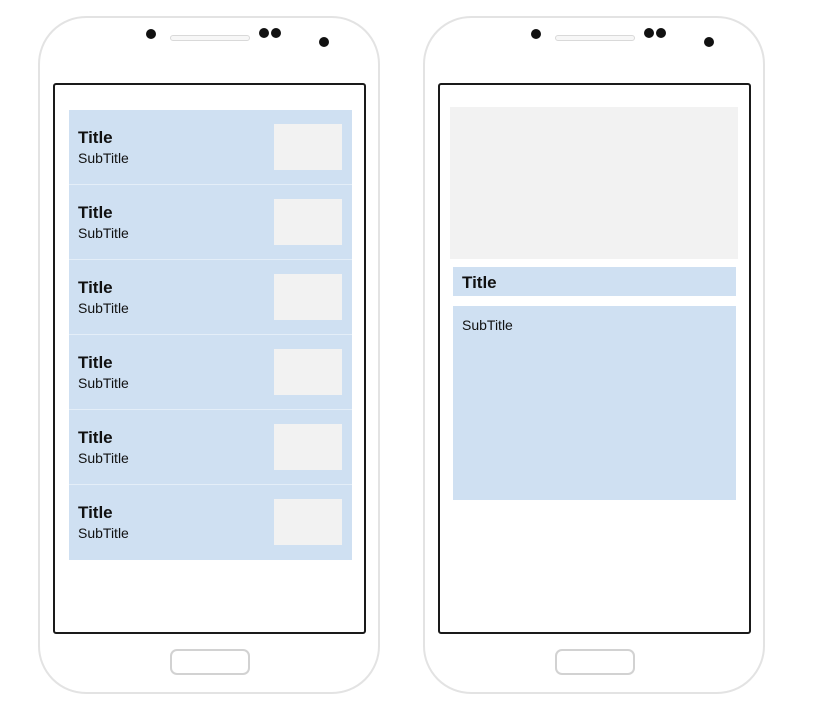 The height and width of the screenshot is (702, 825). Describe the element at coordinates (487, 325) in the screenshot. I see `detail-subtitle: SubTitle` at that location.